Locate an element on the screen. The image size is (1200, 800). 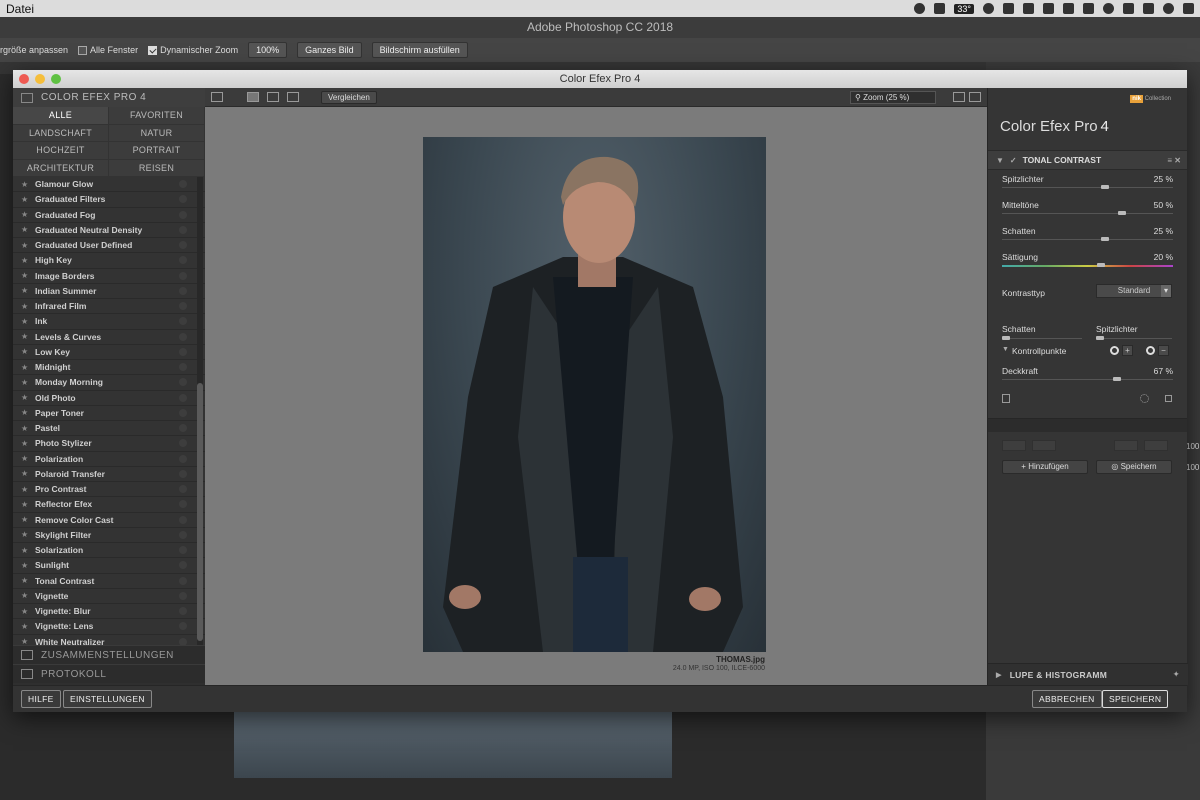
filter-list-item: ★ Midnight is located at coordinates (109, 368).